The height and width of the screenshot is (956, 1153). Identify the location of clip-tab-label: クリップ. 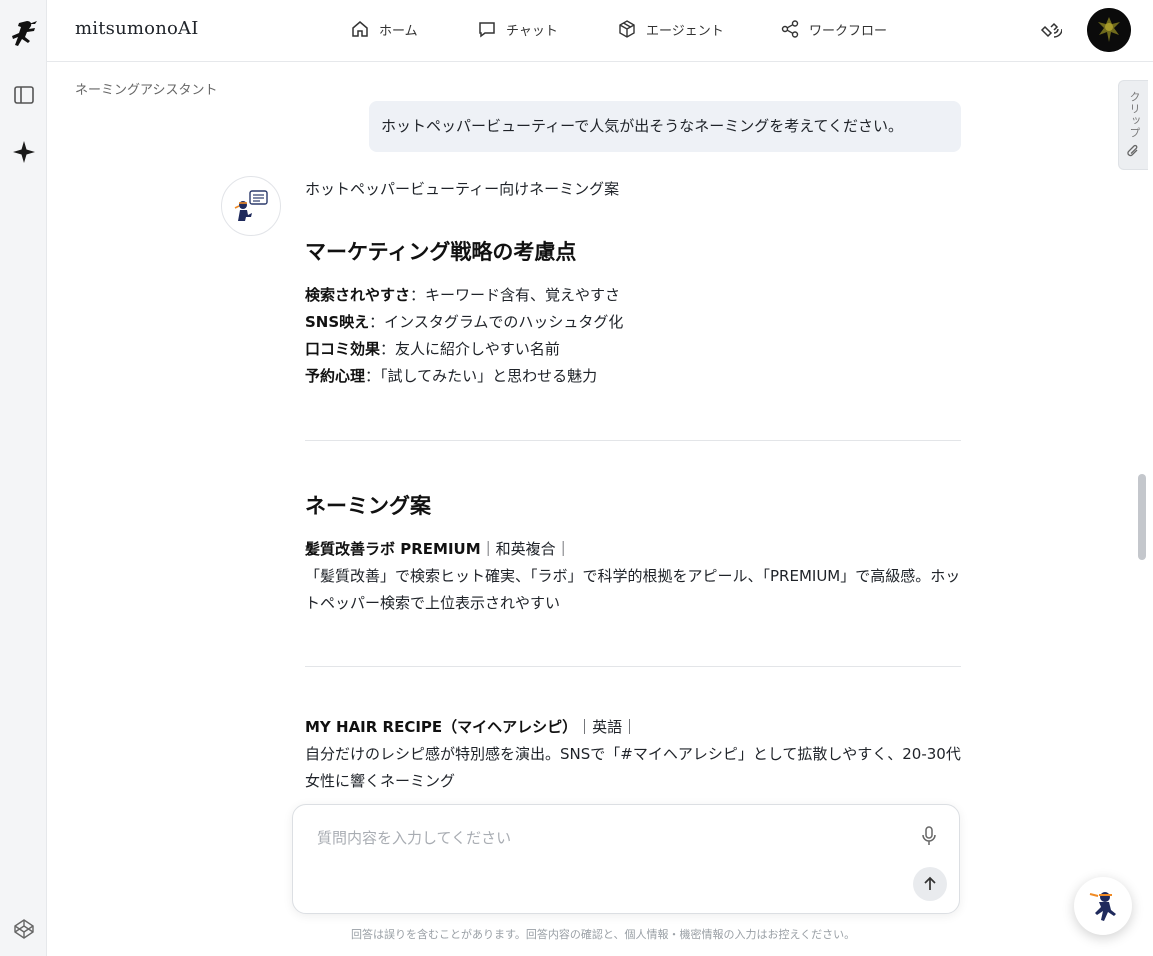
(1134, 115).